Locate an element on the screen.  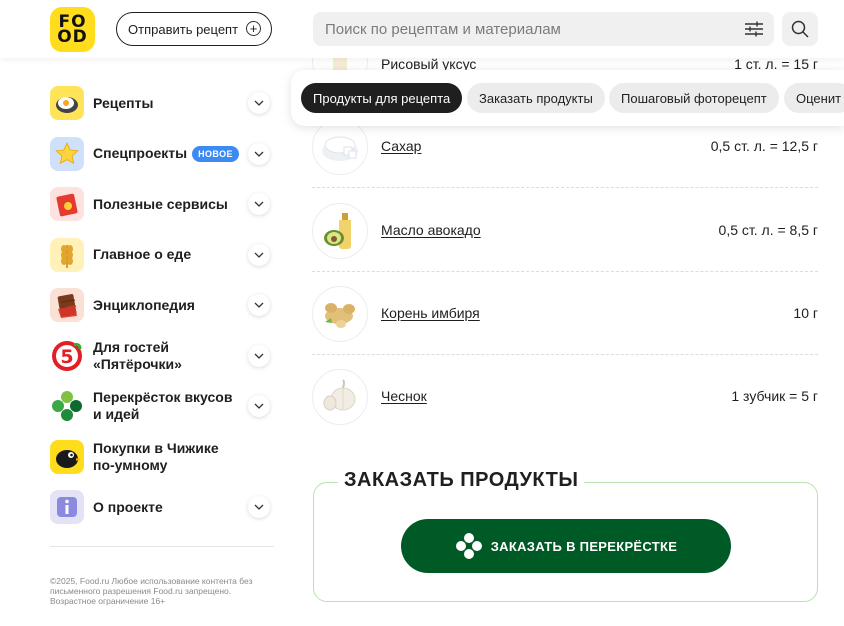
sidebar-item-about: О проекте is located at coordinates (162, 507).